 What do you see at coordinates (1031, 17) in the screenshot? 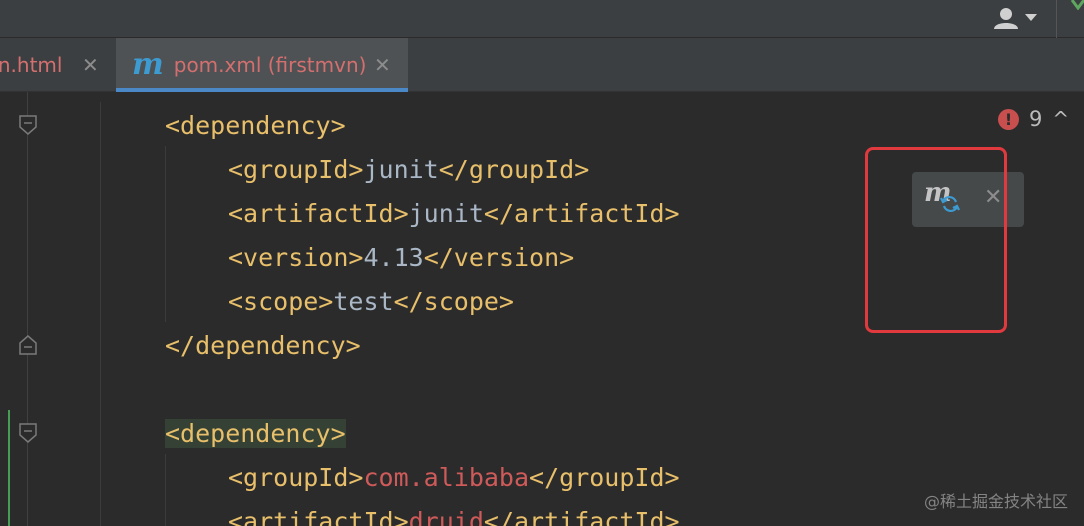
I see `chevron-down-icon` at bounding box center [1031, 17].